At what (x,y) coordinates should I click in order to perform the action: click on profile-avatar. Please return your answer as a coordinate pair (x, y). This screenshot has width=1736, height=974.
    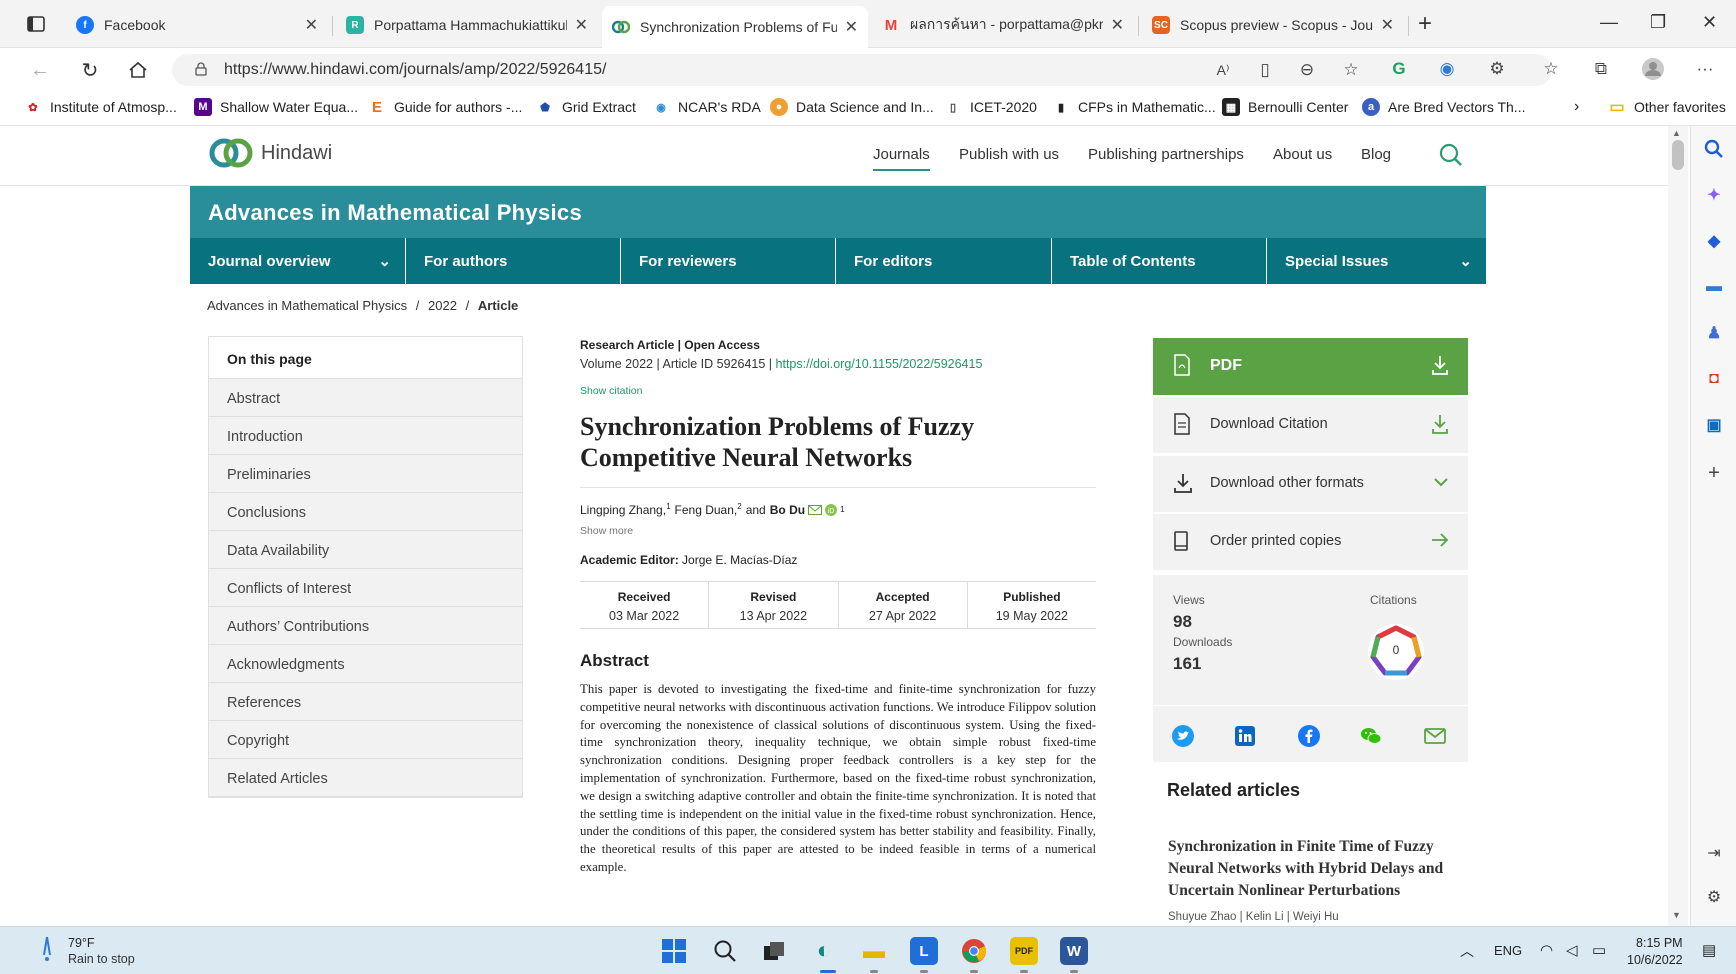
    Looking at the image, I should click on (1653, 69).